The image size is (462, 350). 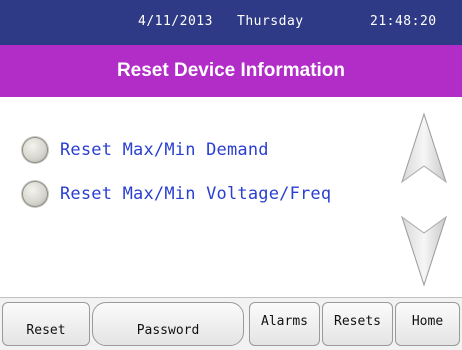 I want to click on reset-max-min-demand-option: Reset Max/Min Demand, so click(x=145, y=150).